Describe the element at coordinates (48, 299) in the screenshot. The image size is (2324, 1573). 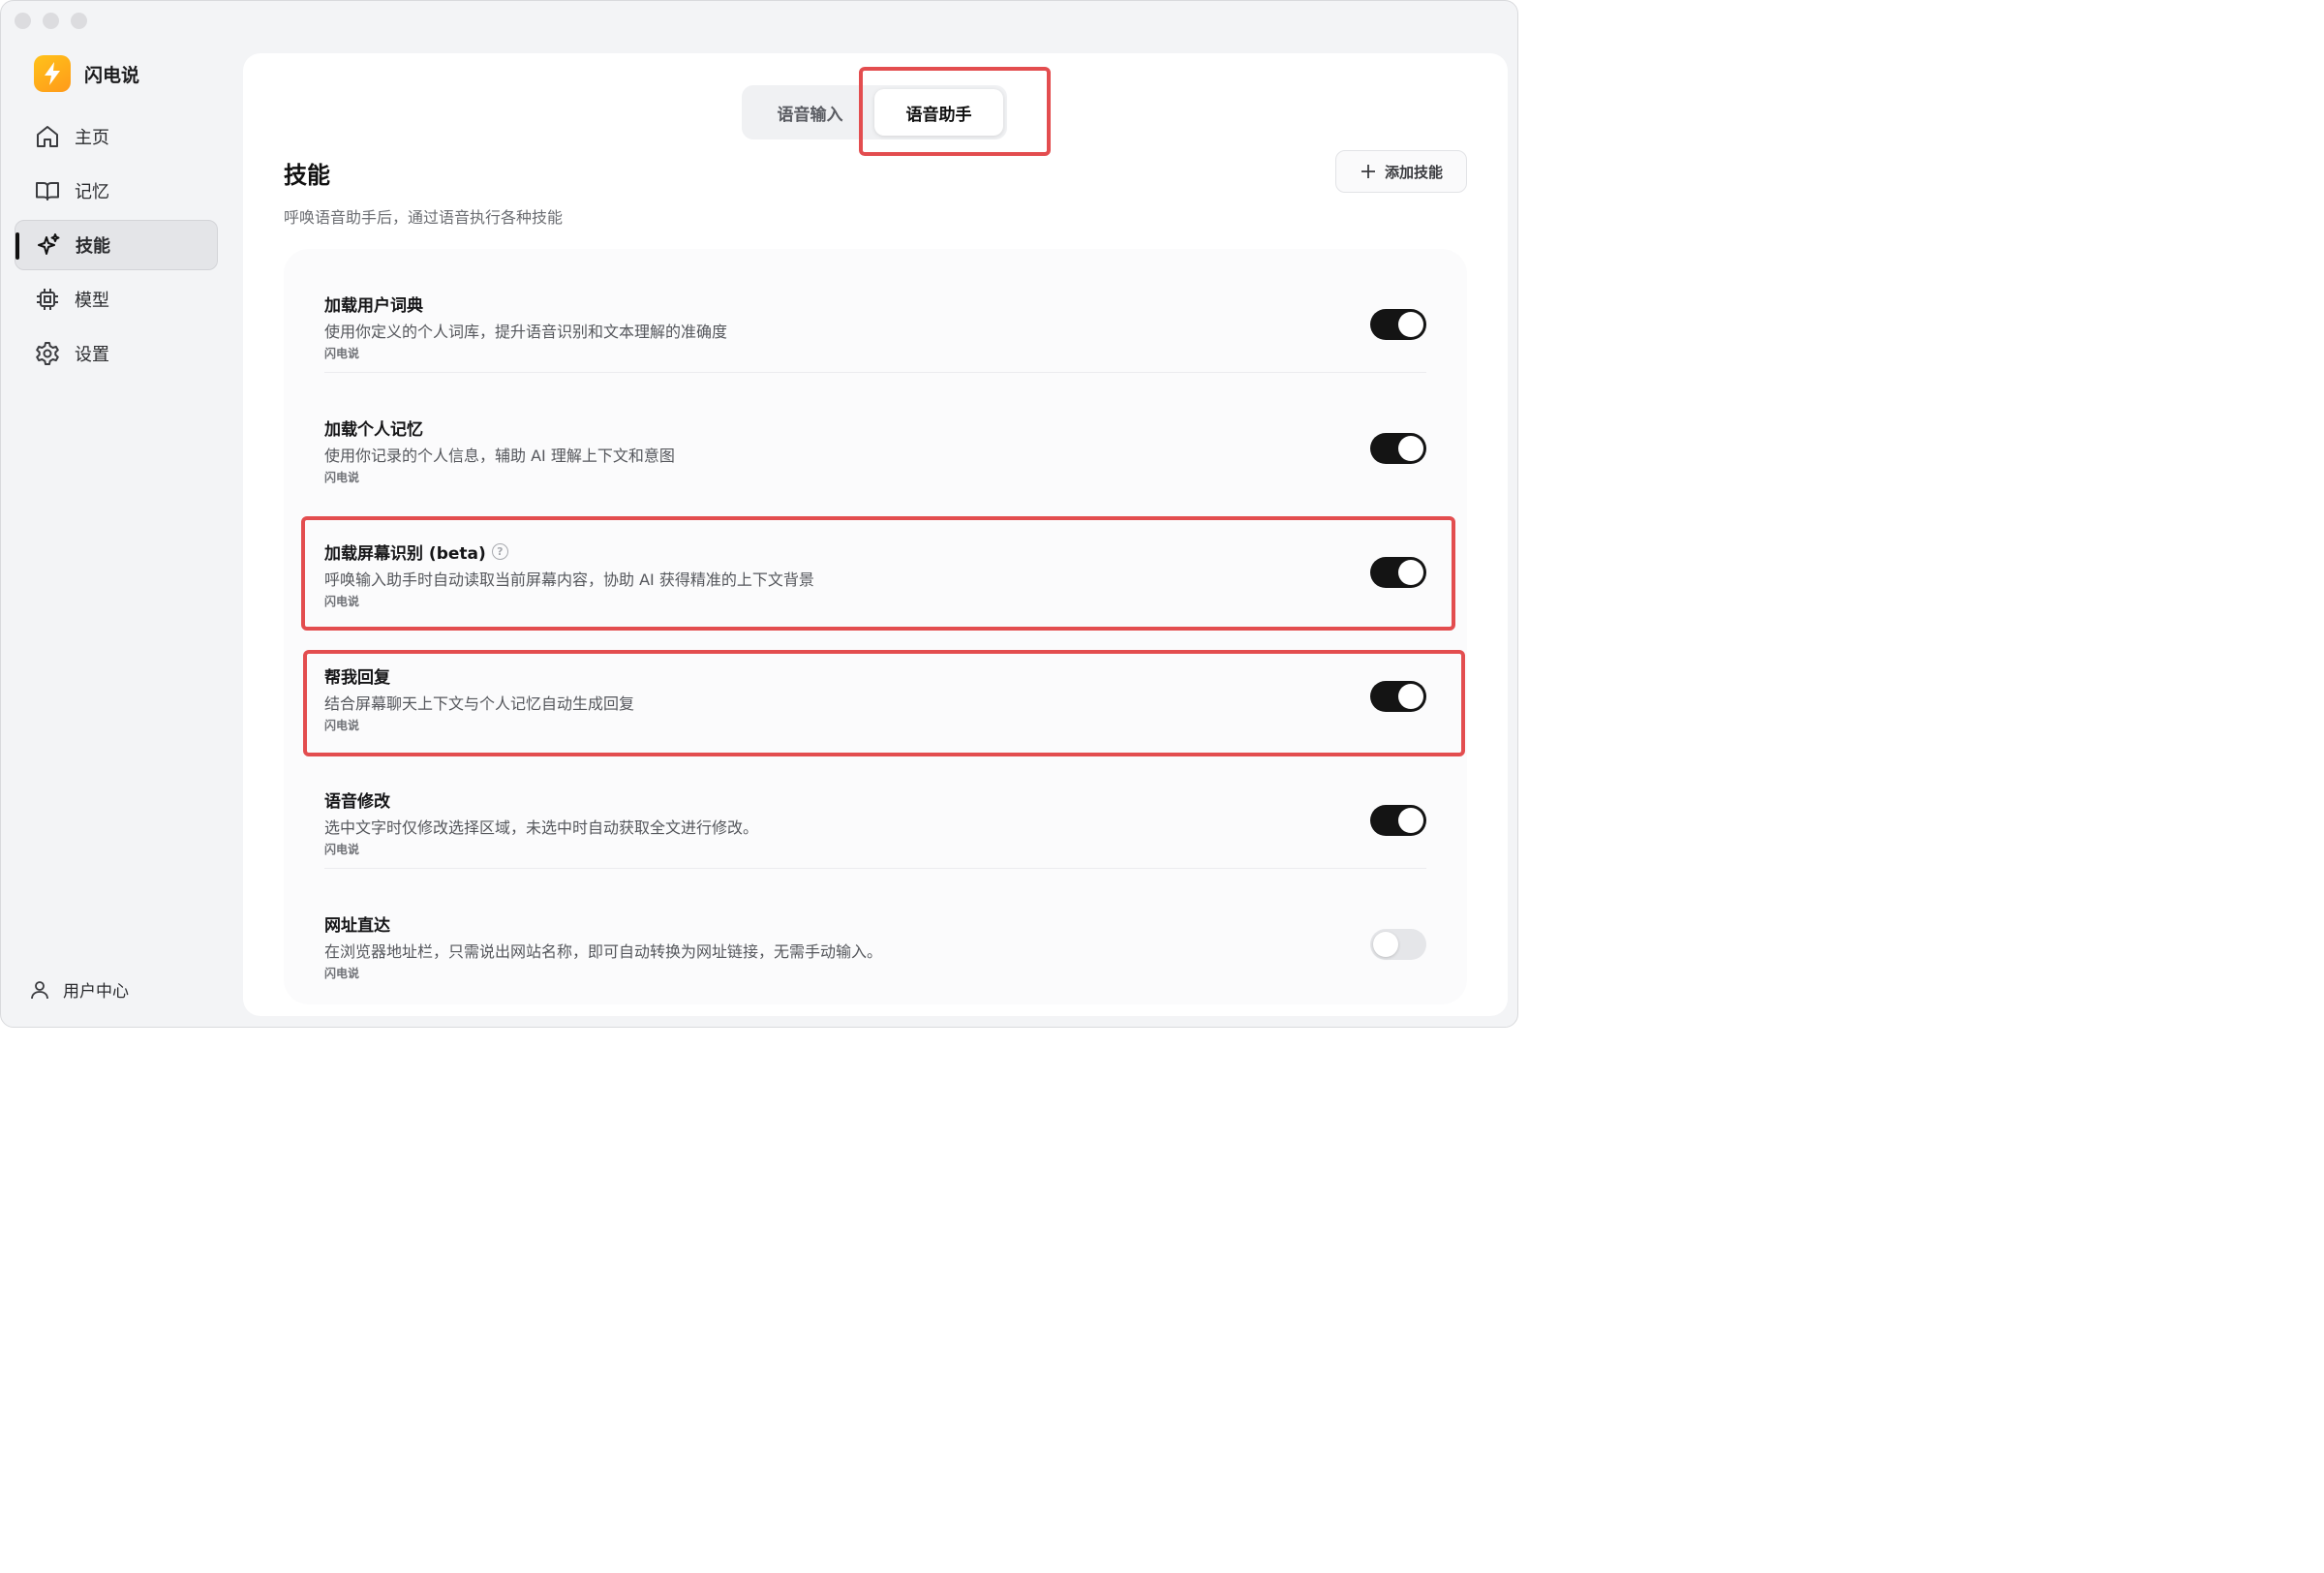
I see `chip-icon` at that location.